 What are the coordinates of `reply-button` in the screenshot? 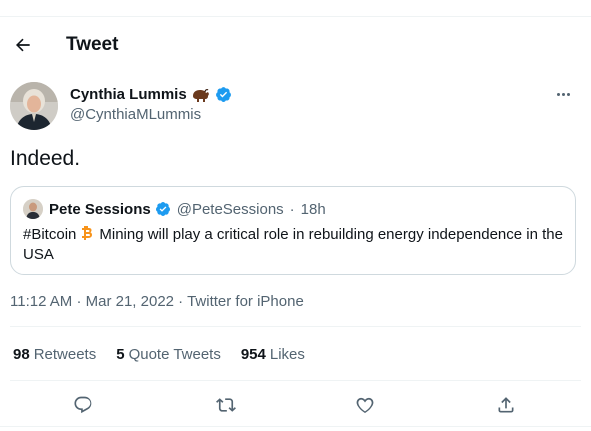 It's located at (83, 405).